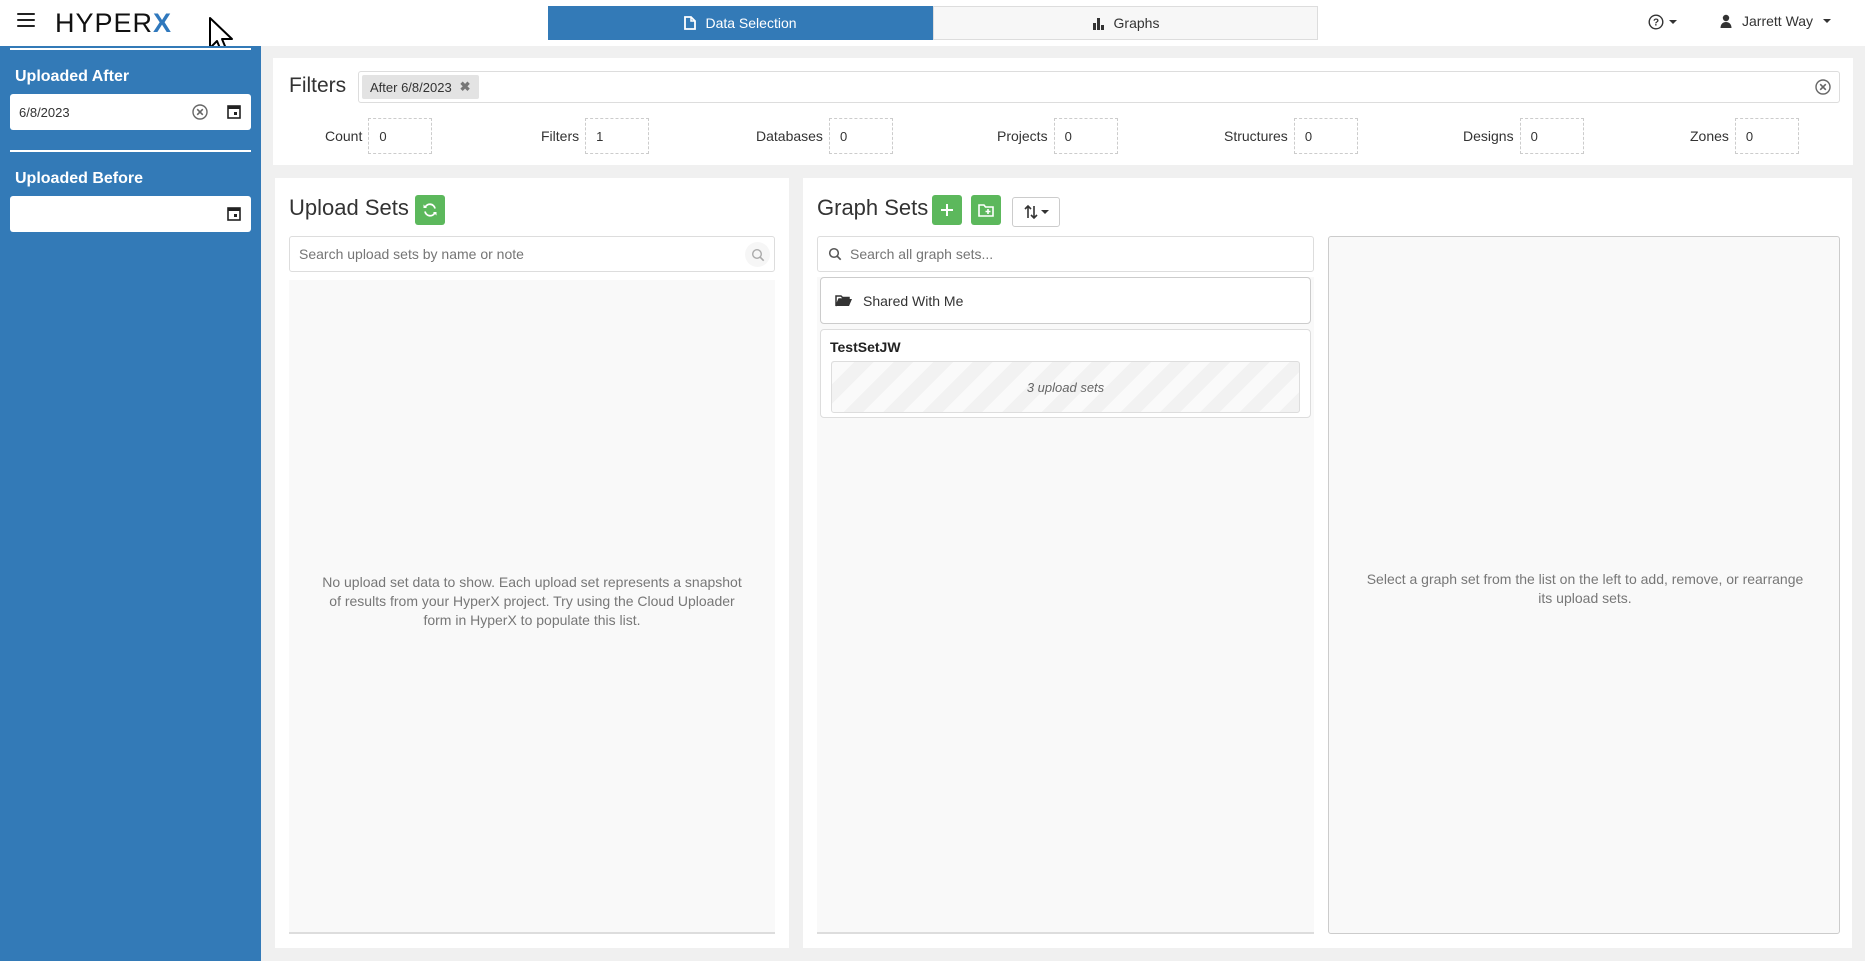 This screenshot has width=1865, height=961. What do you see at coordinates (1038, 254) in the screenshot?
I see `graph-search-input` at bounding box center [1038, 254].